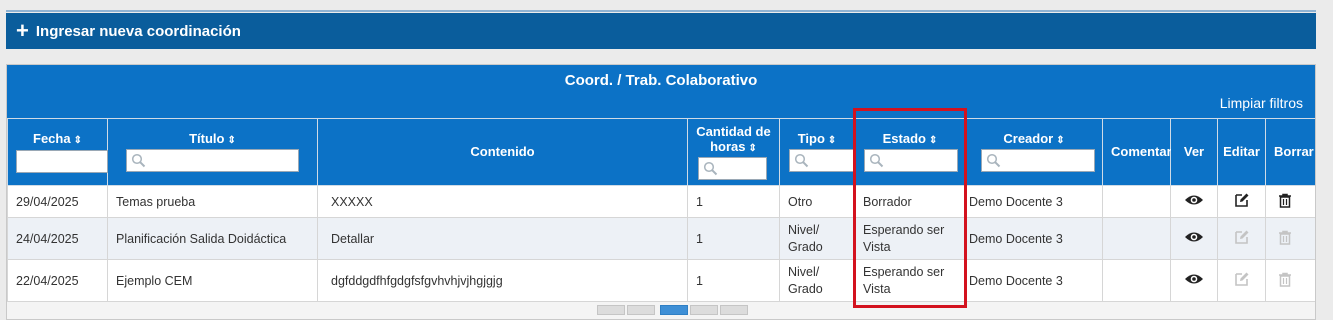 The image size is (1333, 320). Describe the element at coordinates (212, 201) in the screenshot. I see `cell-titulo: Temas prueba` at that location.